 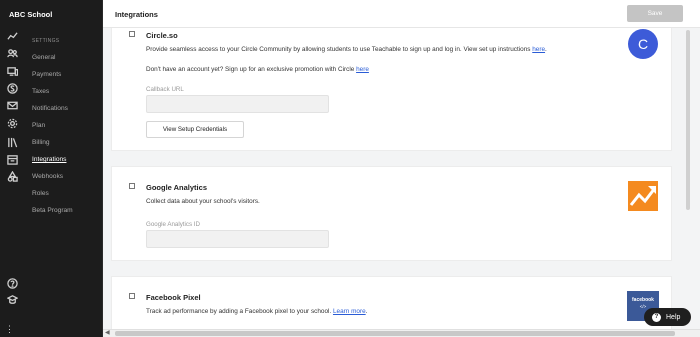 What do you see at coordinates (40, 193) in the screenshot?
I see `sidebar-item-roles: Roles` at bounding box center [40, 193].